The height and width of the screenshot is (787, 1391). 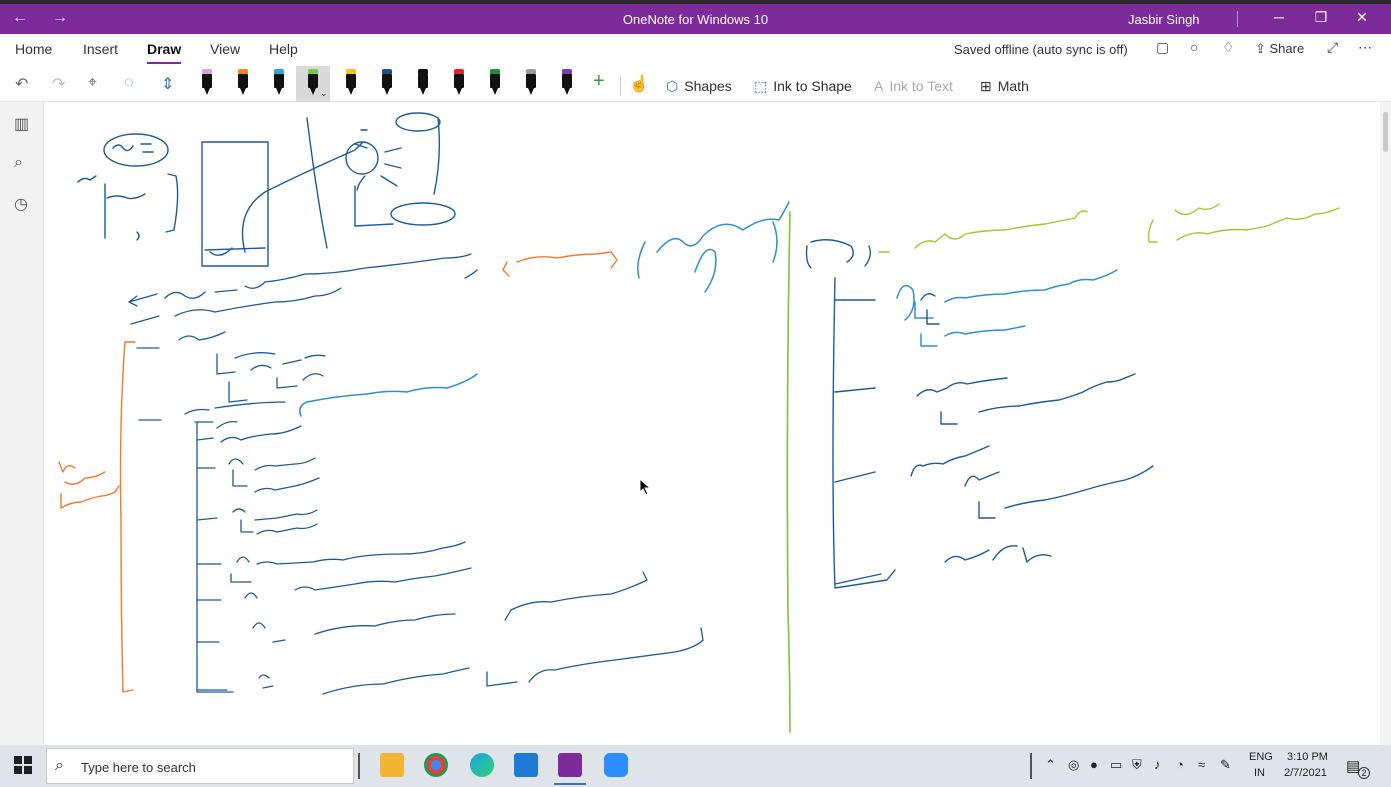 I want to click on file-explorer-icon, so click(x=392, y=765).